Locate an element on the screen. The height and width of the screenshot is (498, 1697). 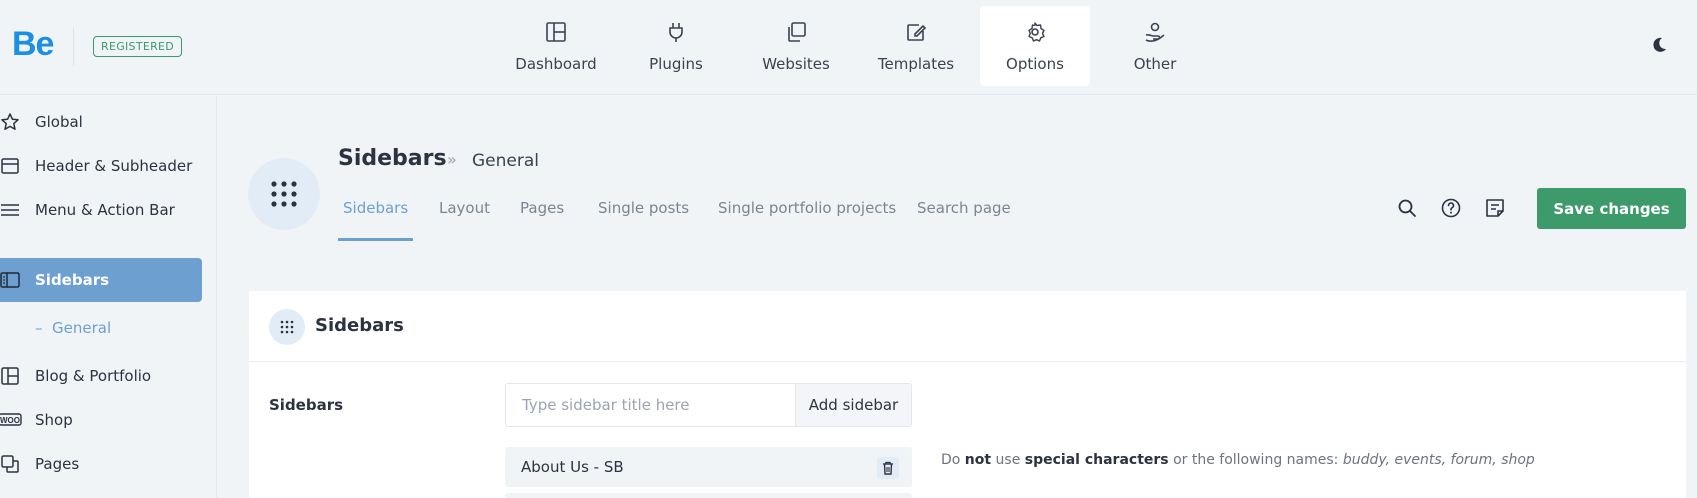
sidebar-item-label: Shop is located at coordinates (54, 420).